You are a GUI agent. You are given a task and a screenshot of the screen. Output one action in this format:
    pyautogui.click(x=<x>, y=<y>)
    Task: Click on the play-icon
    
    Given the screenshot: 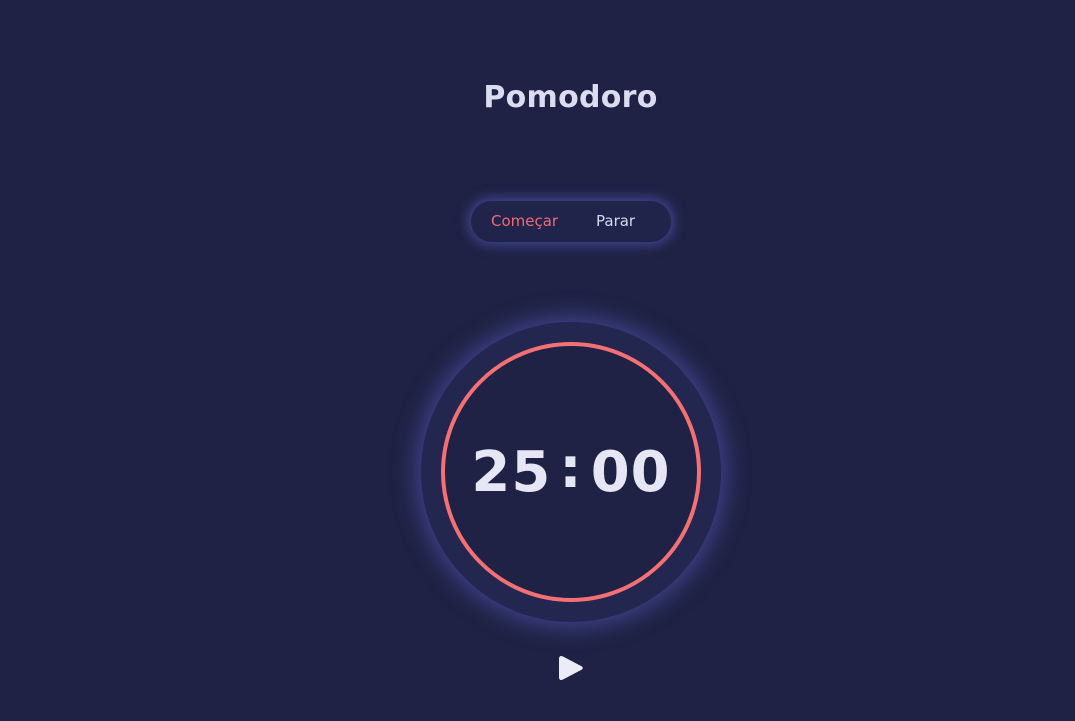 What is the action you would take?
    pyautogui.click(x=571, y=668)
    